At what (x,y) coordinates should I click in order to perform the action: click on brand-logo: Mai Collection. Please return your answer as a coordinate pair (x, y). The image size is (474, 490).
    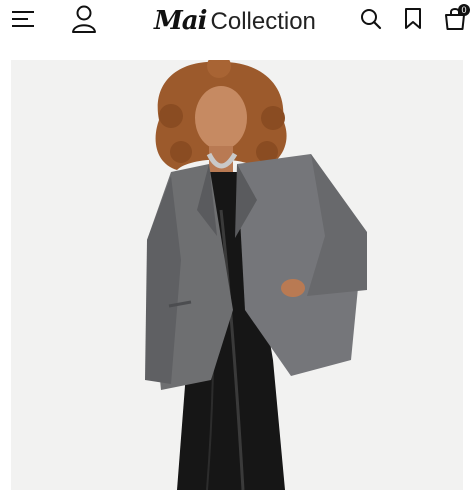
    Looking at the image, I should click on (235, 24).